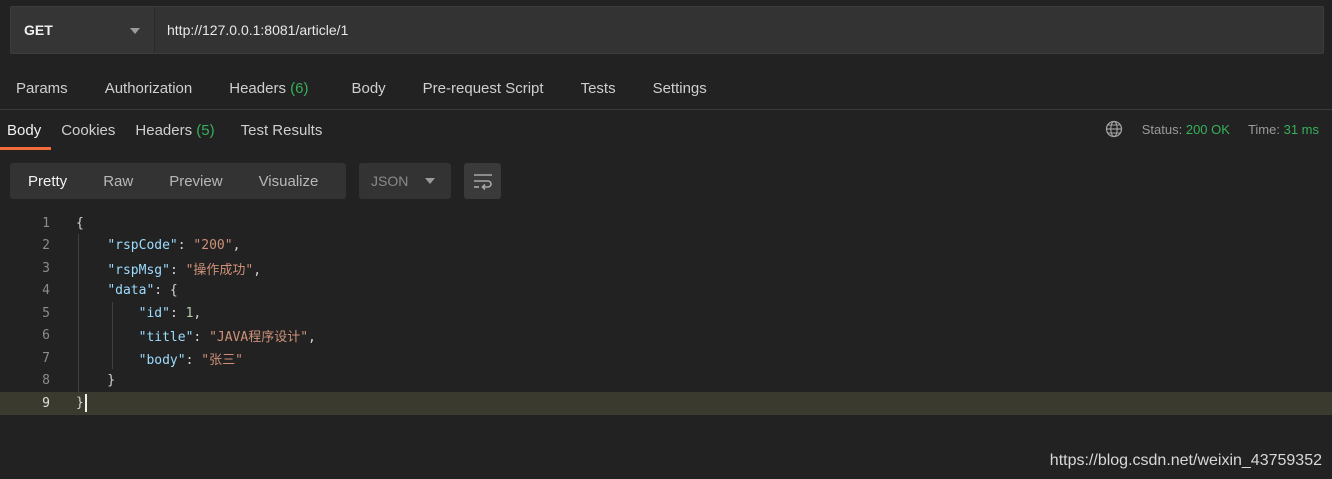 The width and height of the screenshot is (1332, 479). What do you see at coordinates (138, 270) in the screenshot?
I see `json-key: "rspMsg"` at bounding box center [138, 270].